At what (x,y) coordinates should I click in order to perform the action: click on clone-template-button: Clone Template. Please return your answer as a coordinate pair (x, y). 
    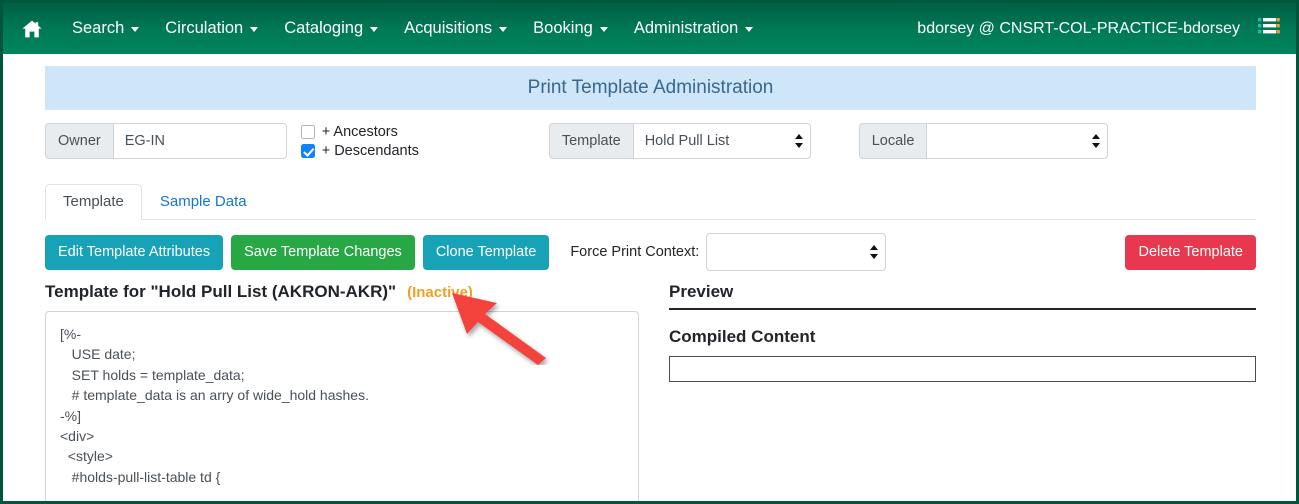
    Looking at the image, I should click on (486, 252).